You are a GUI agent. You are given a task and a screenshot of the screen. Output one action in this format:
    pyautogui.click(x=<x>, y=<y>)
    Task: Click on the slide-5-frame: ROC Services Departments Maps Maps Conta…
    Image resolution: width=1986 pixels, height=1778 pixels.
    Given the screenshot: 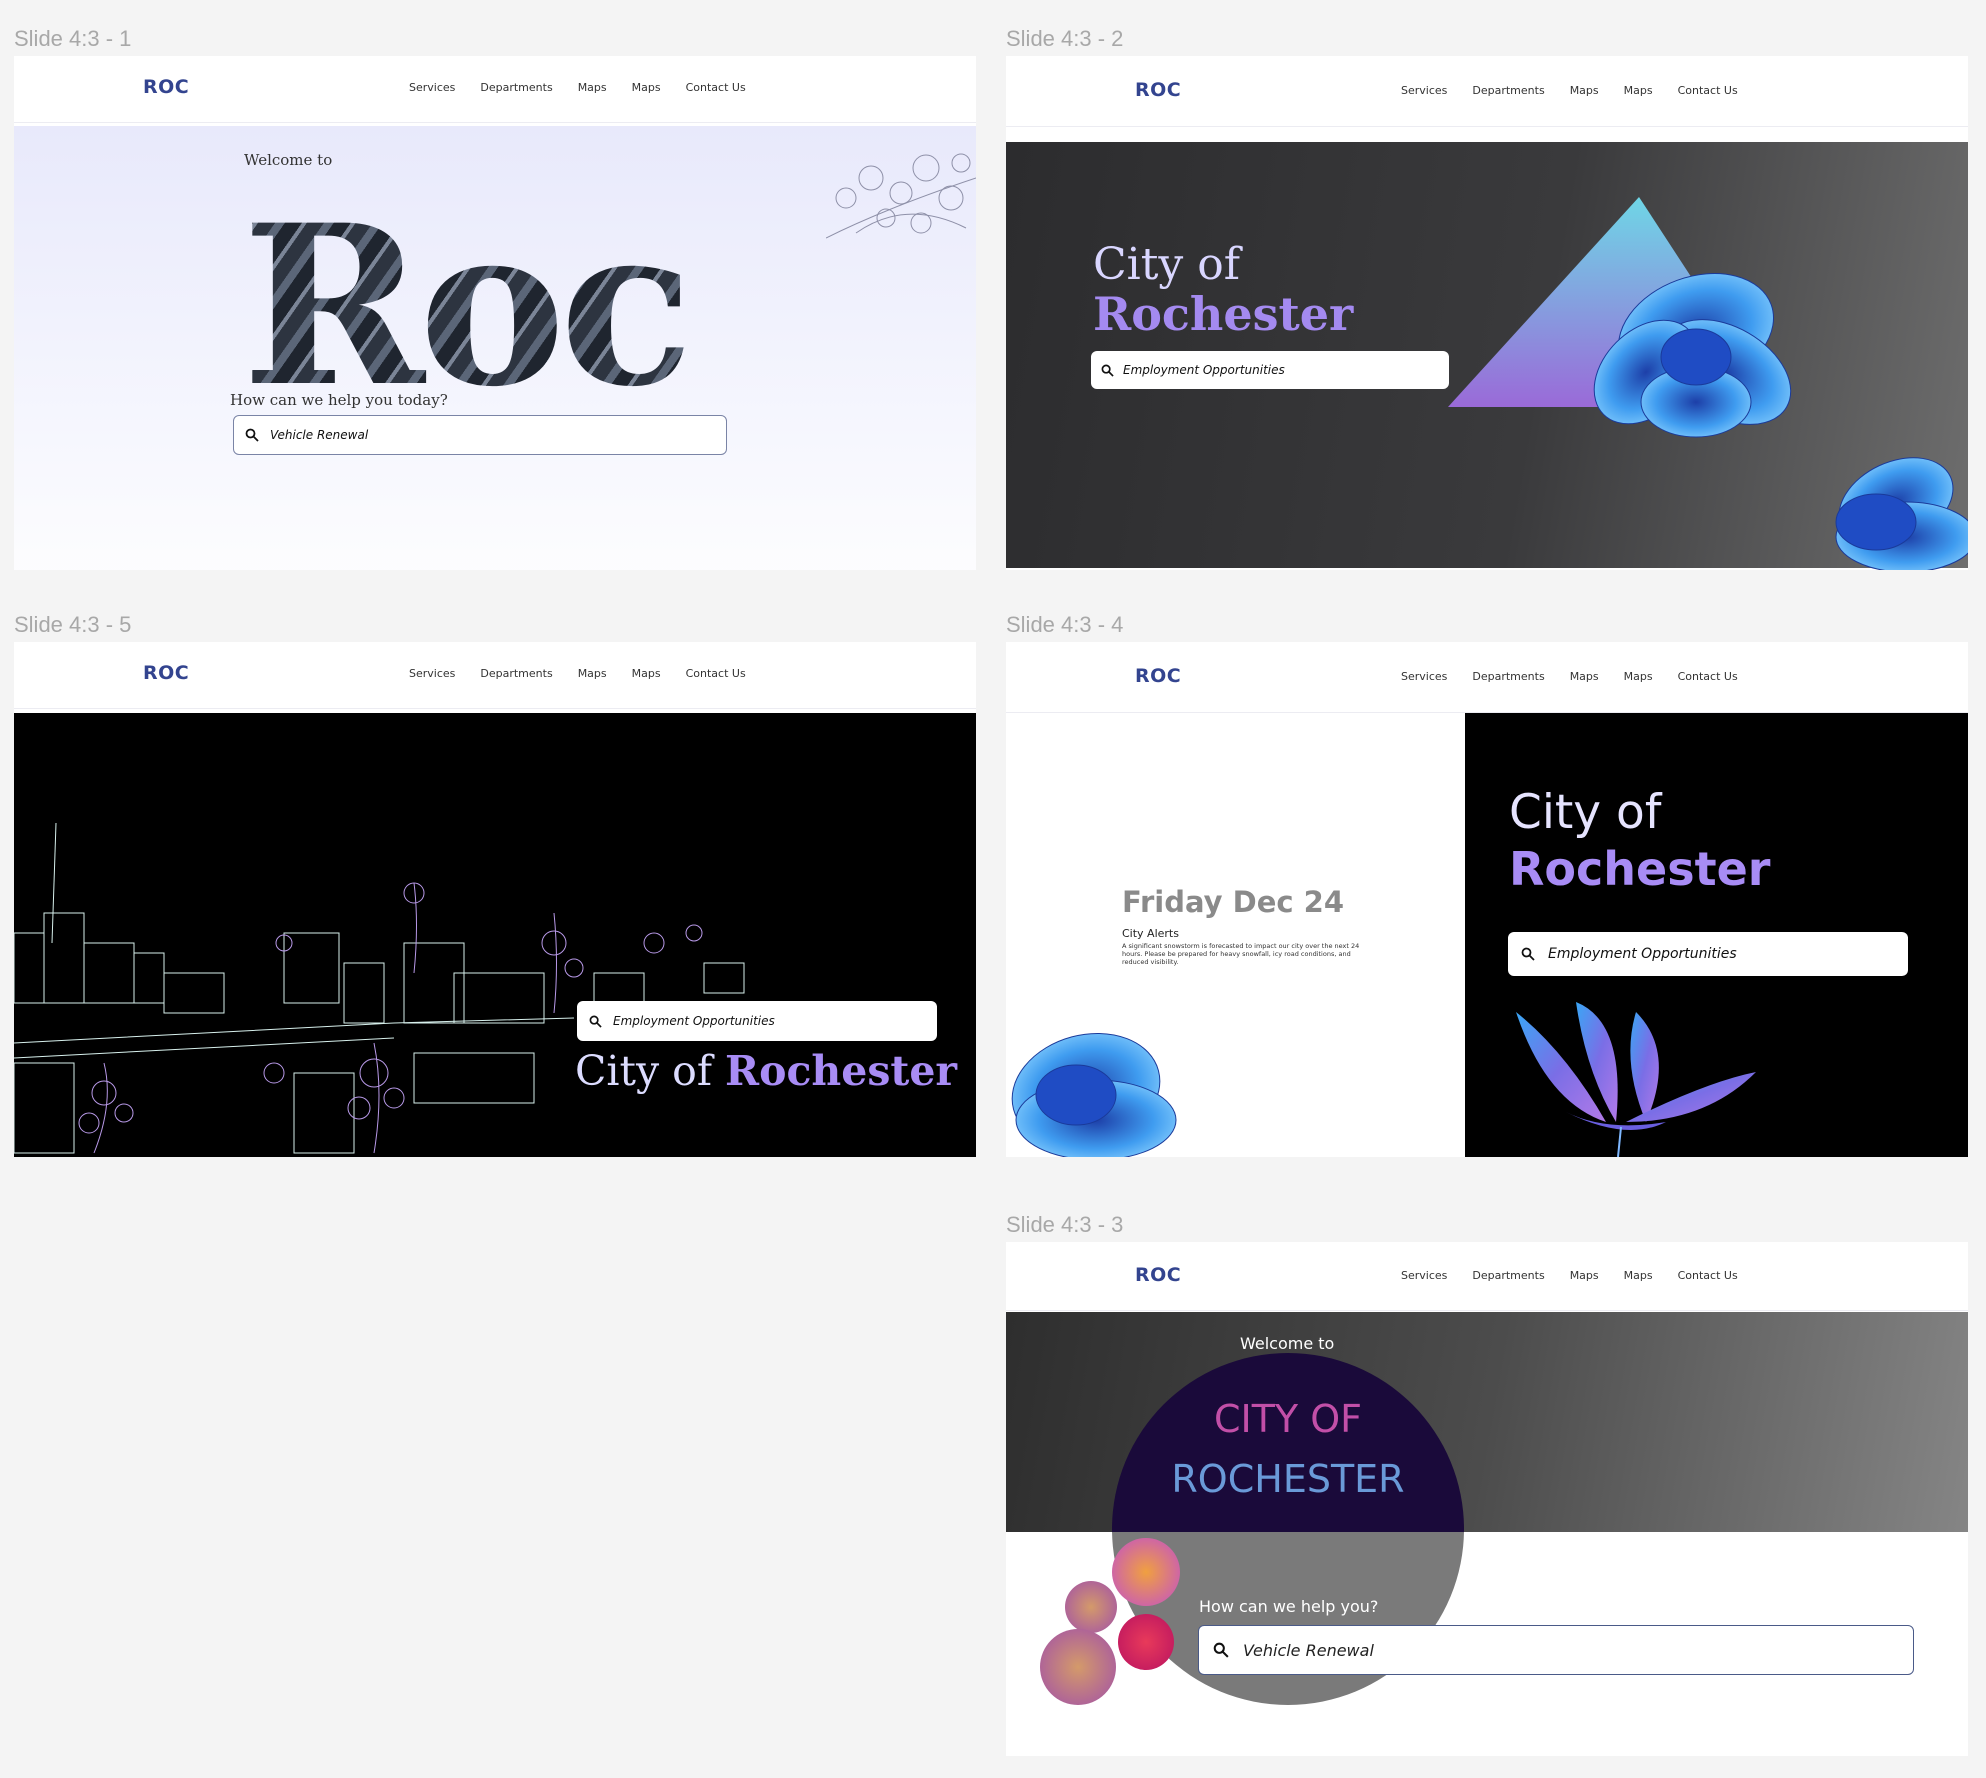 What is the action you would take?
    pyautogui.click(x=495, y=899)
    